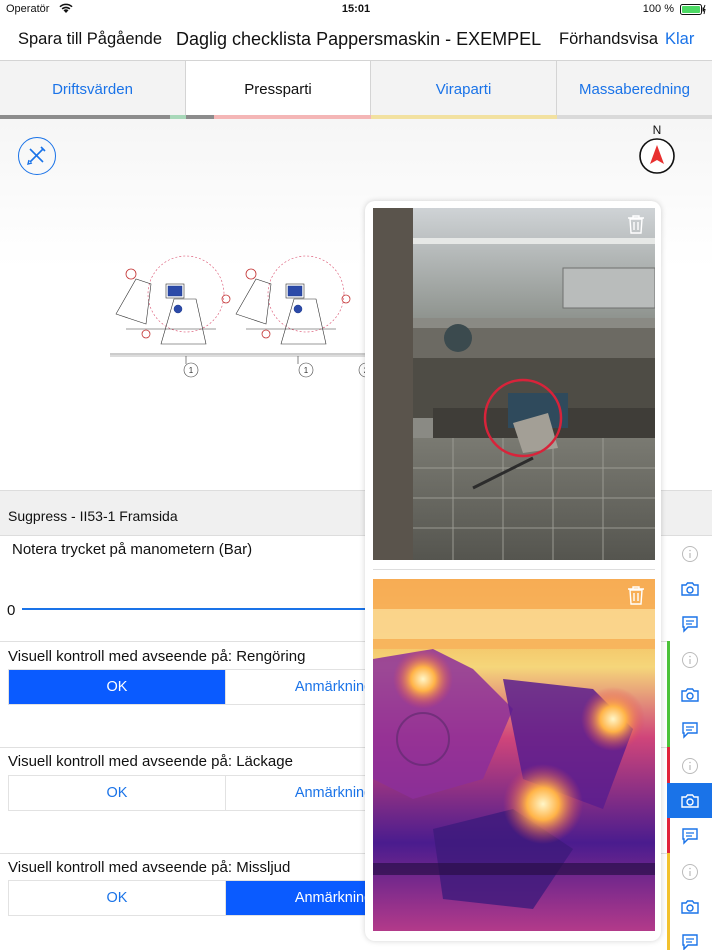  Describe the element at coordinates (132, 549) in the screenshot. I see `pressure-question: Notera trycket på manometern (Bar)` at that location.